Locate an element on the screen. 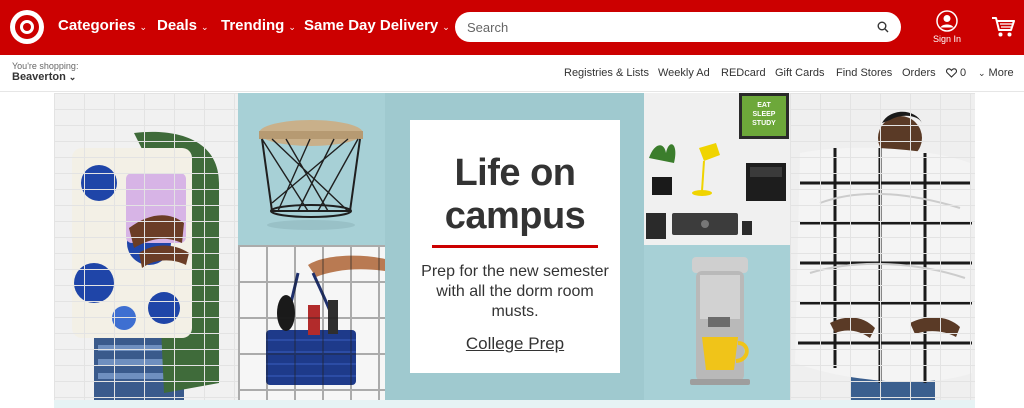 Image resolution: width=1024 pixels, height=408 pixels. find-stores-link: Find Stores is located at coordinates (864, 73).